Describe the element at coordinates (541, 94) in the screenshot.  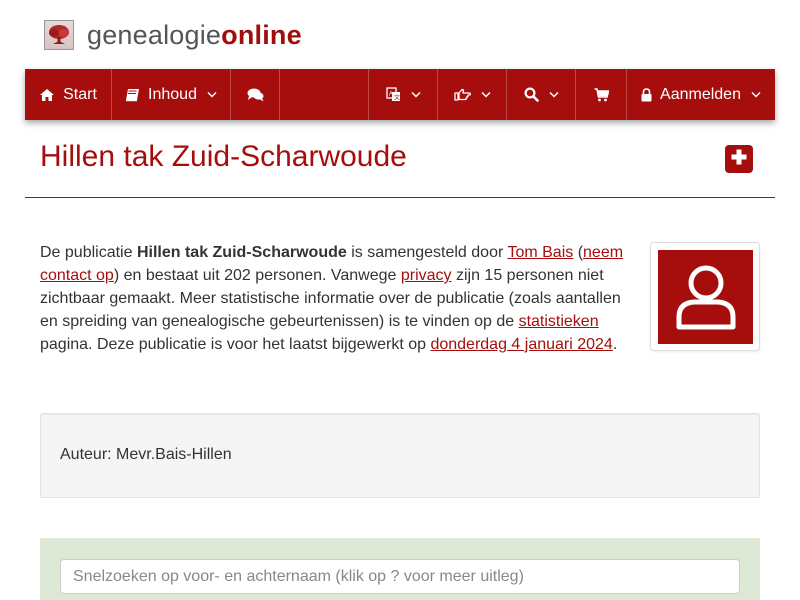
I see `nav-search` at that location.